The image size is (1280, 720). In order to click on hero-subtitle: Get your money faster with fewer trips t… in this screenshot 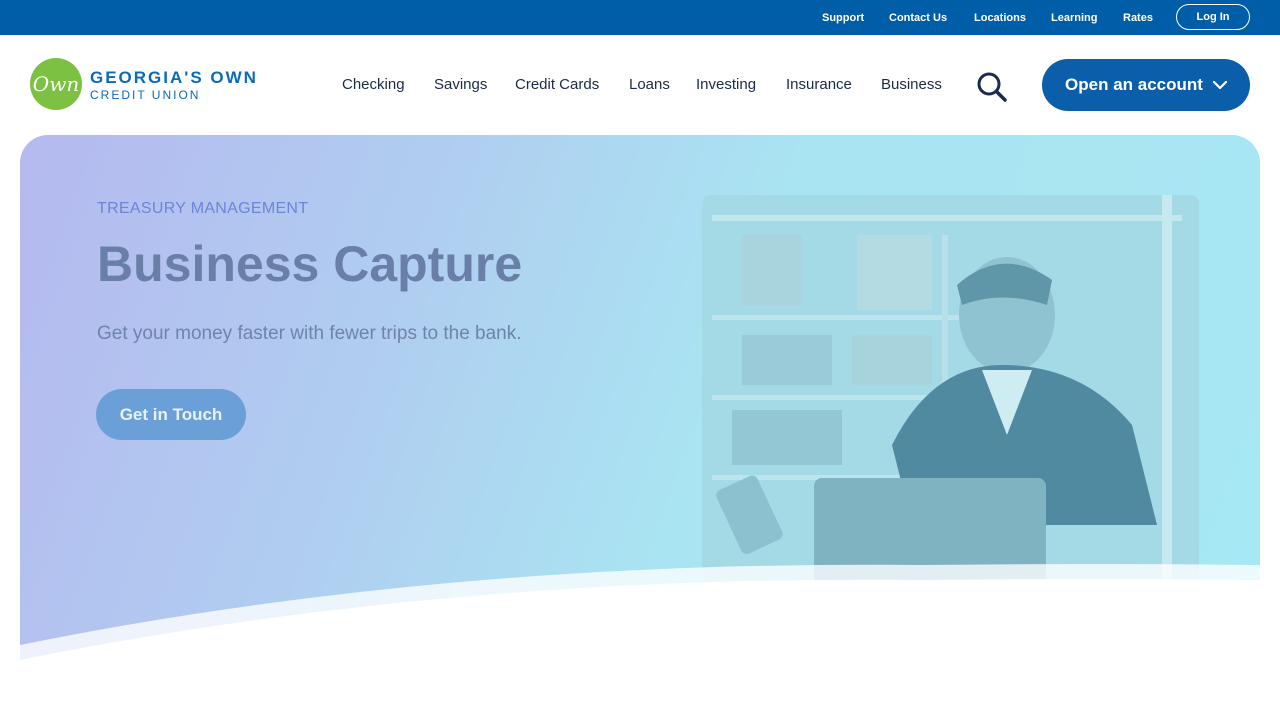, I will do `click(309, 333)`.